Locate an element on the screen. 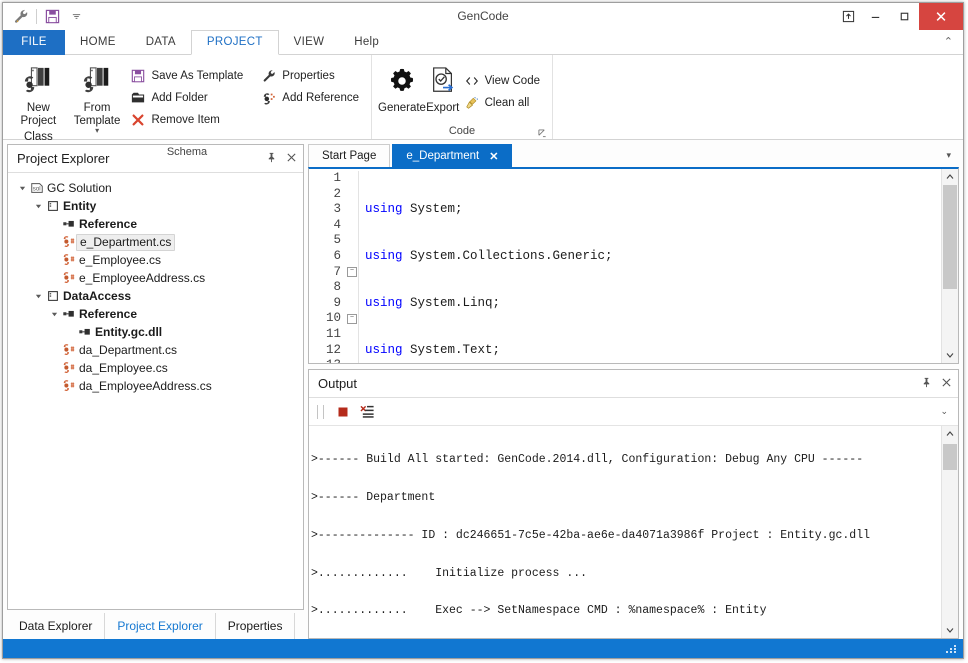  new-project-class-icon is located at coordinates (38, 82).